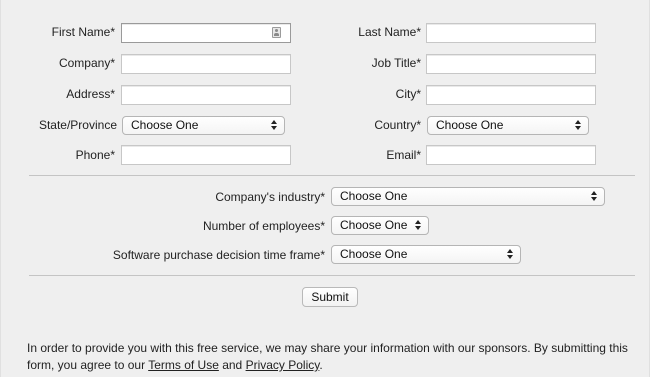 This screenshot has height=377, width=650. I want to click on number-of-employees-selected: Choose One, so click(374, 225).